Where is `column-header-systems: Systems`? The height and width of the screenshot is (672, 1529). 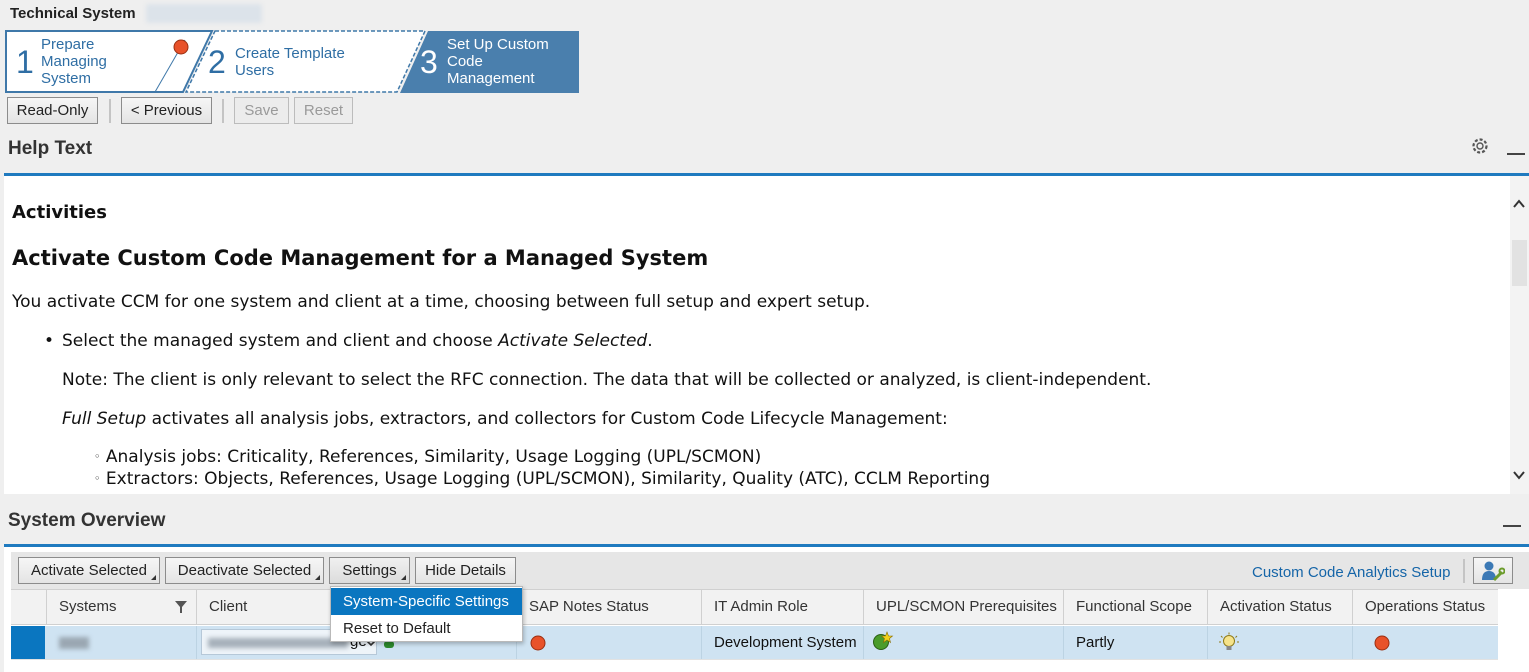
column-header-systems: Systems is located at coordinates (122, 607).